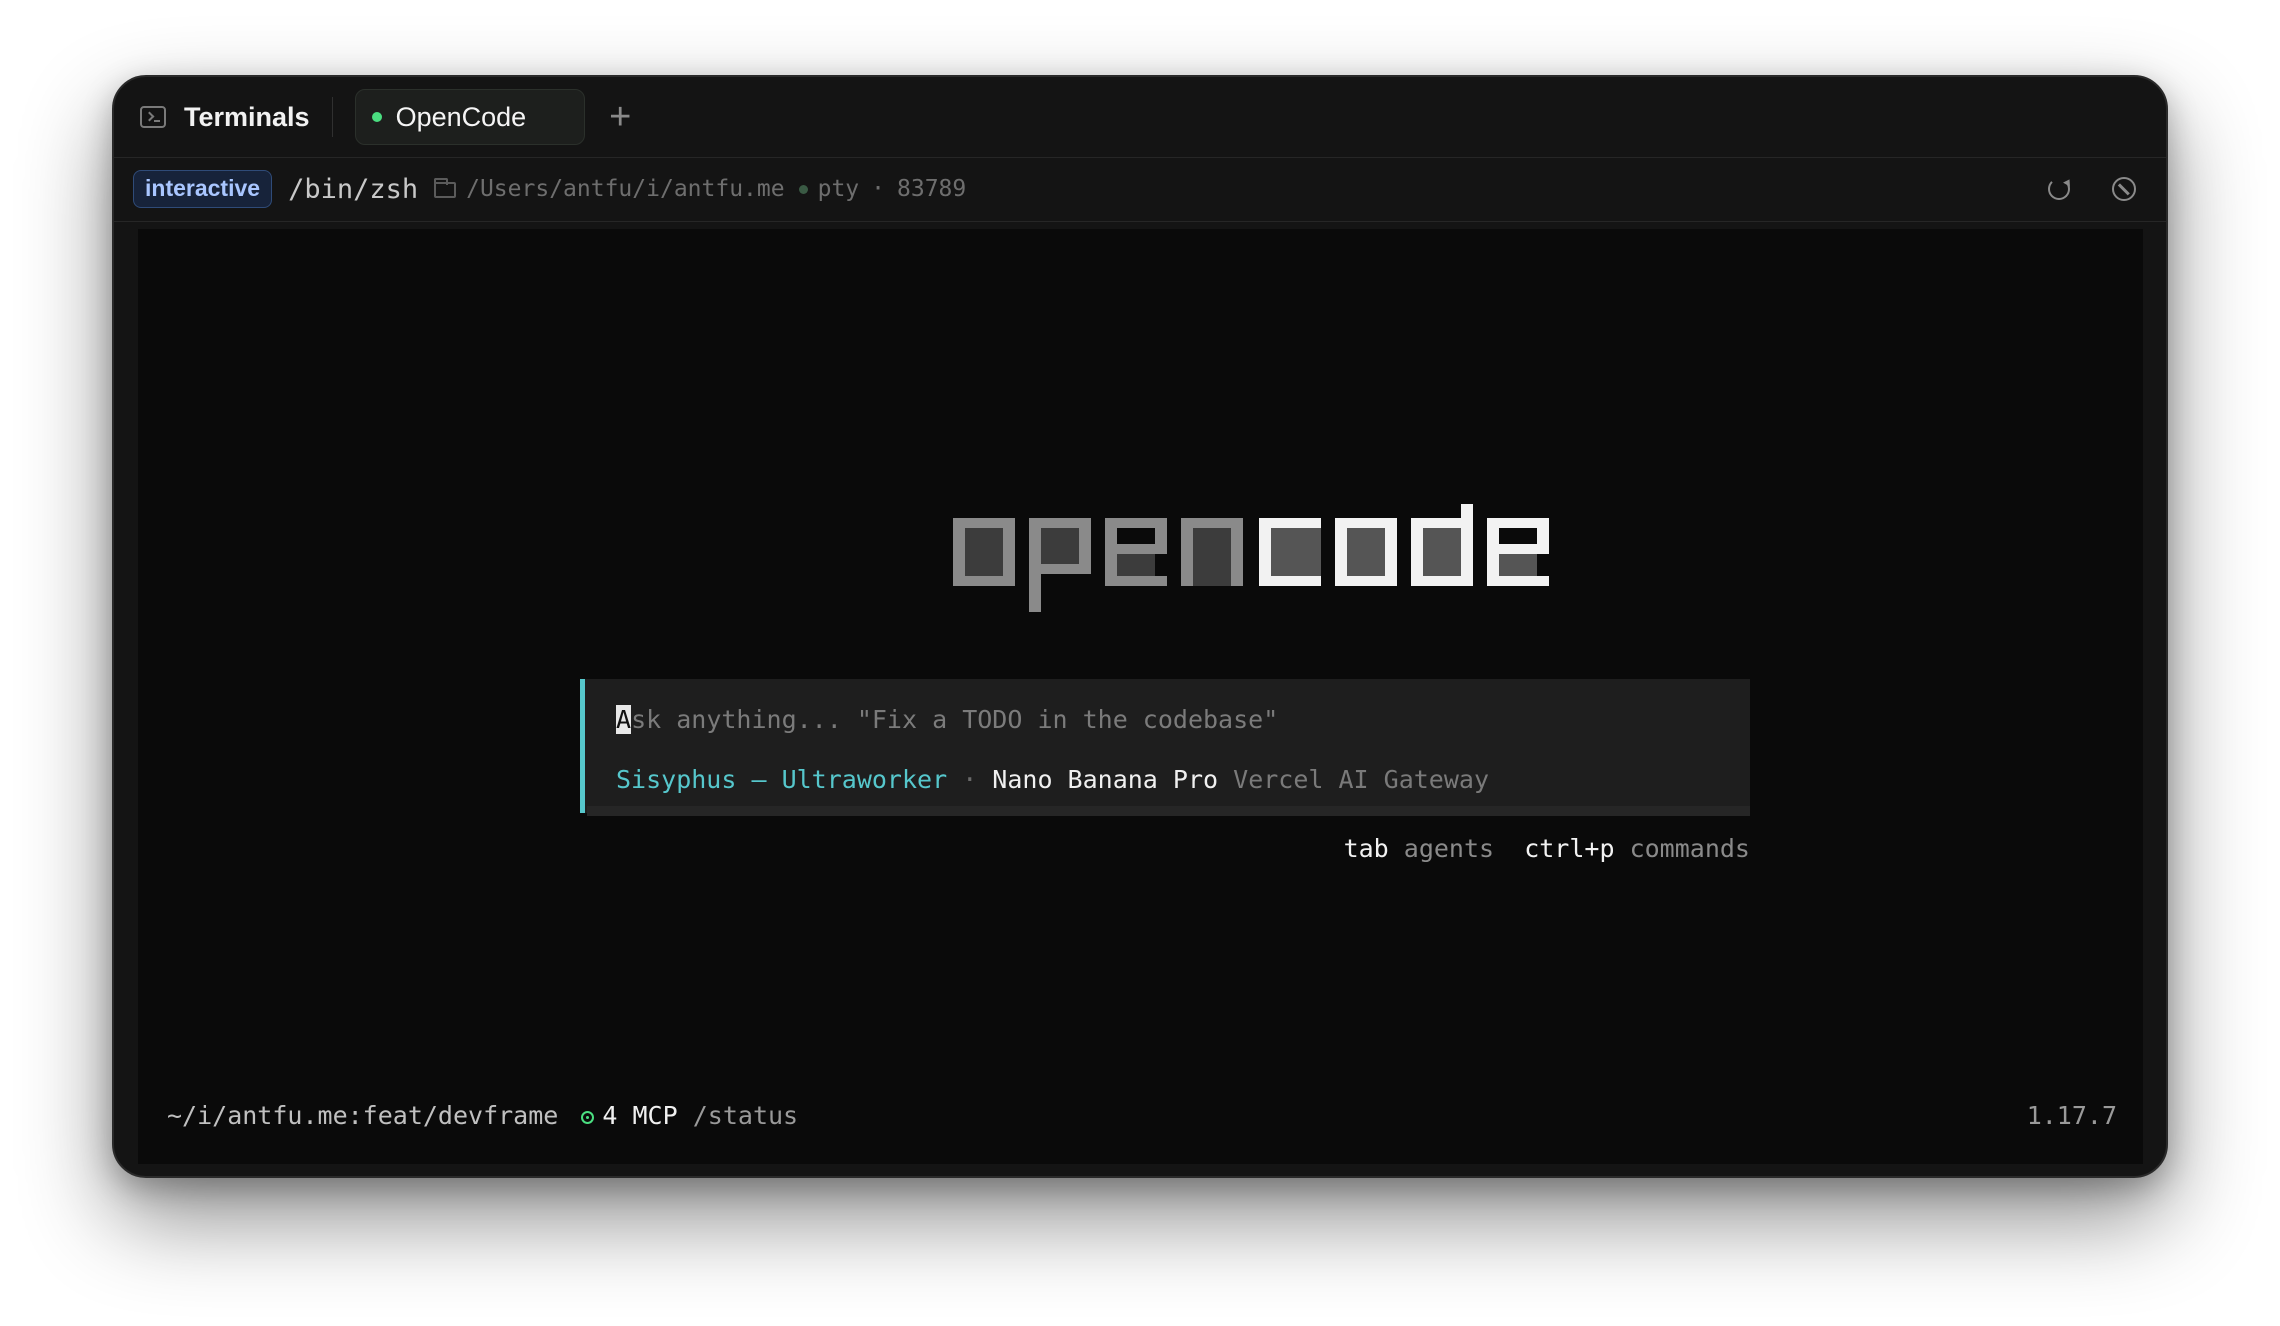  What do you see at coordinates (1689, 848) in the screenshot?
I see `hint-label-commands: commands` at bounding box center [1689, 848].